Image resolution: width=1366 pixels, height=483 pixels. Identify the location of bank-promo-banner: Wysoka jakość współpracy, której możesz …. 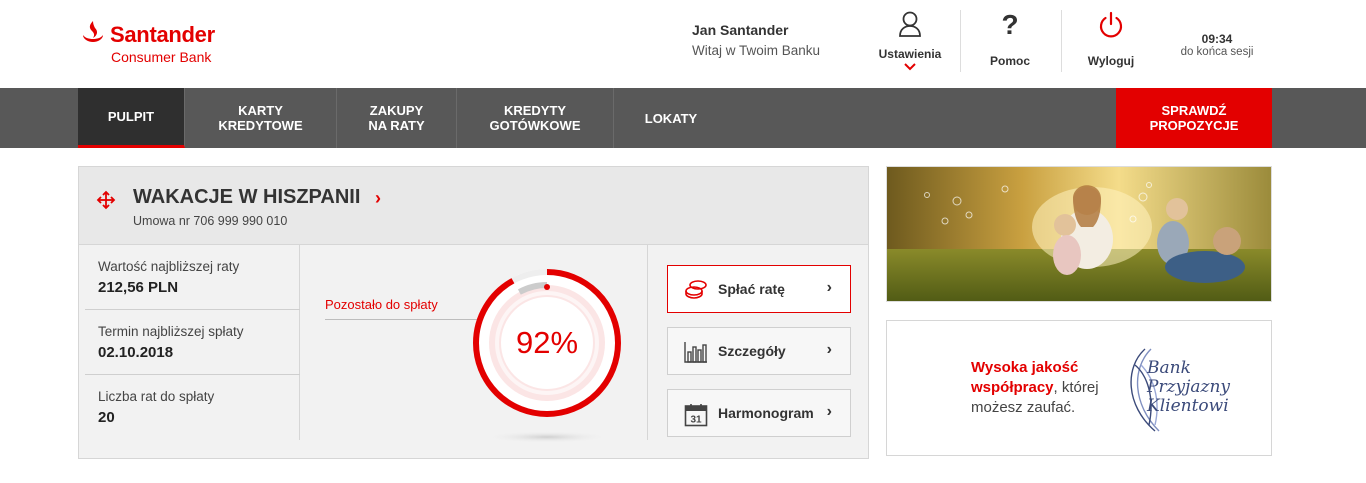
(1079, 388).